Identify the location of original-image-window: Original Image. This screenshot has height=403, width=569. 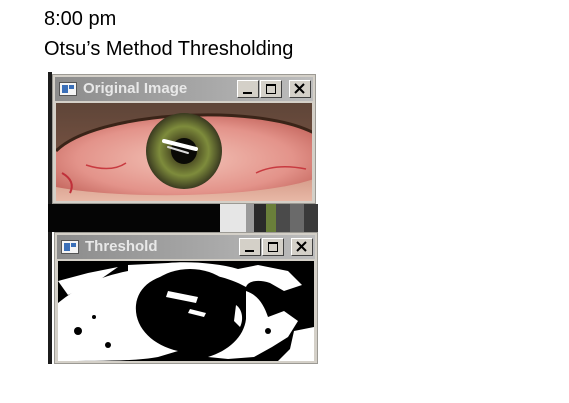
(184, 139).